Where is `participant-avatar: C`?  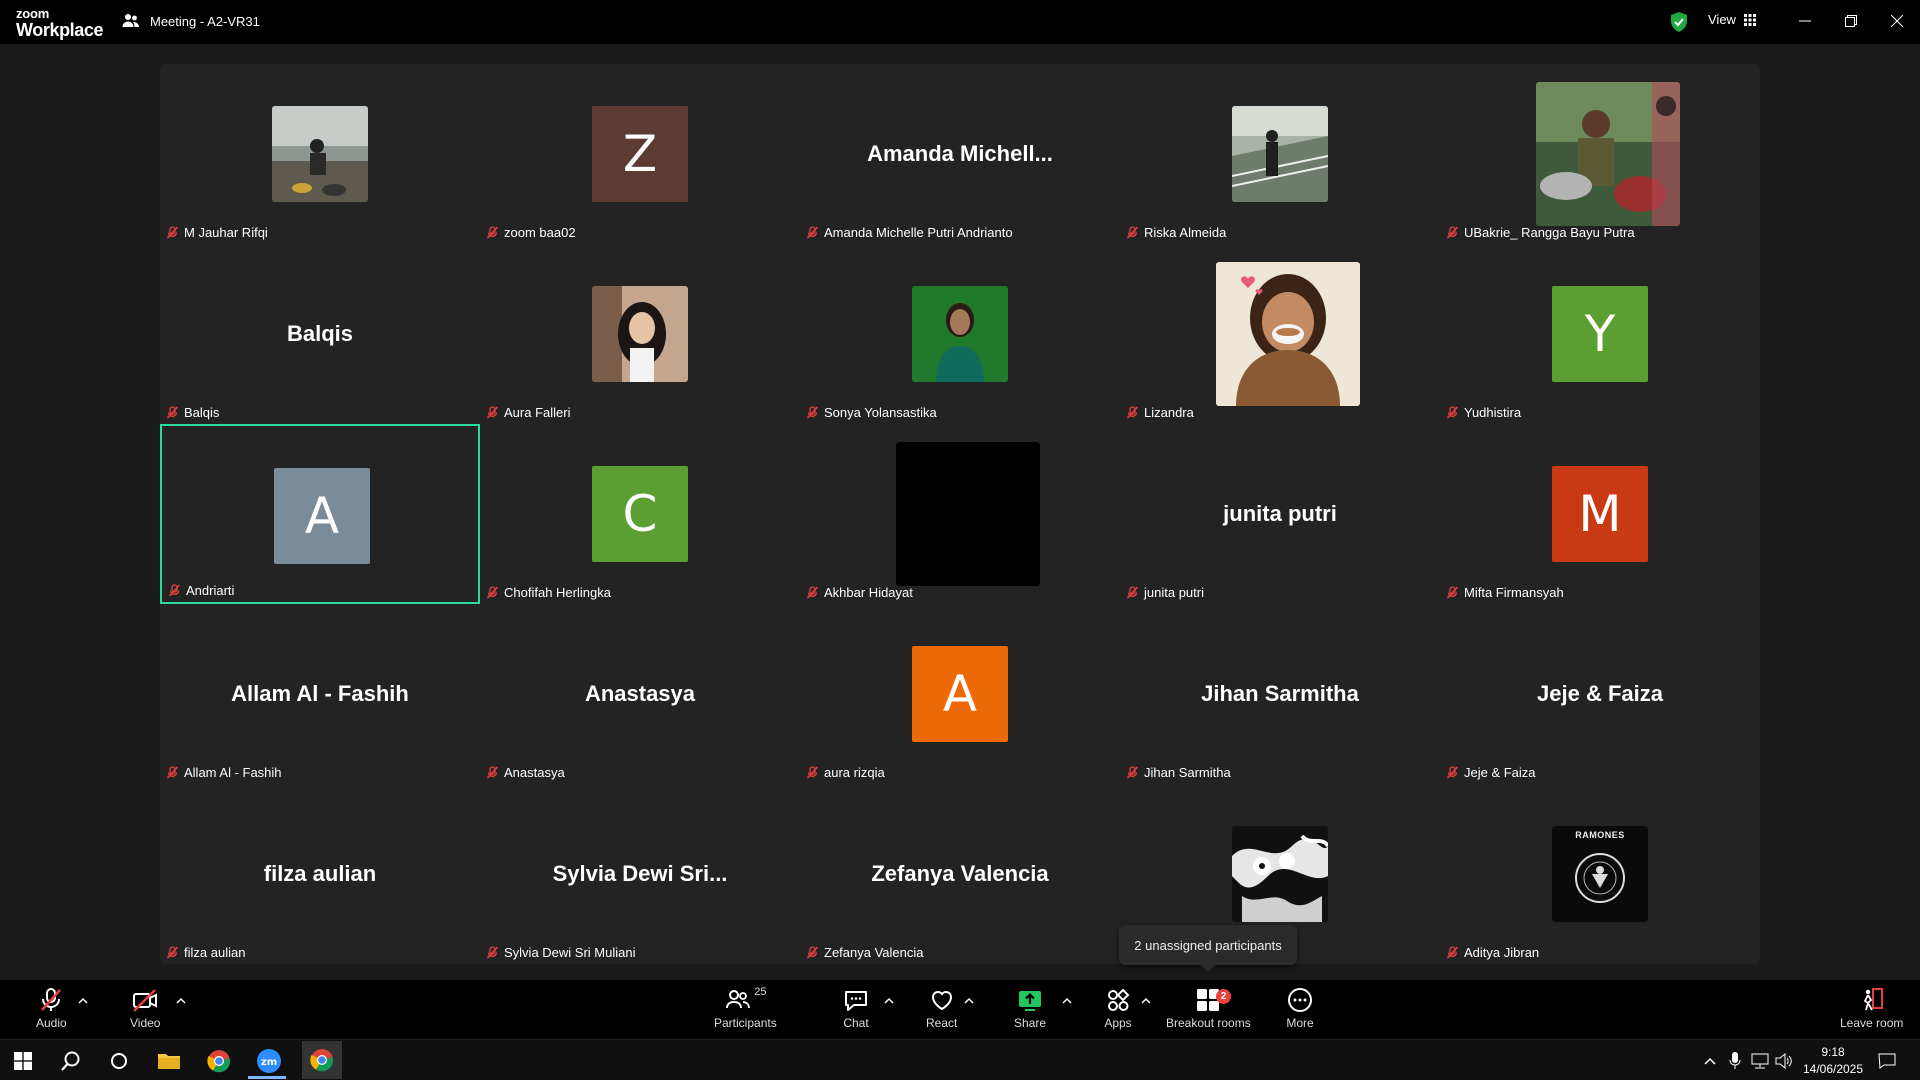 participant-avatar: C is located at coordinates (640, 514).